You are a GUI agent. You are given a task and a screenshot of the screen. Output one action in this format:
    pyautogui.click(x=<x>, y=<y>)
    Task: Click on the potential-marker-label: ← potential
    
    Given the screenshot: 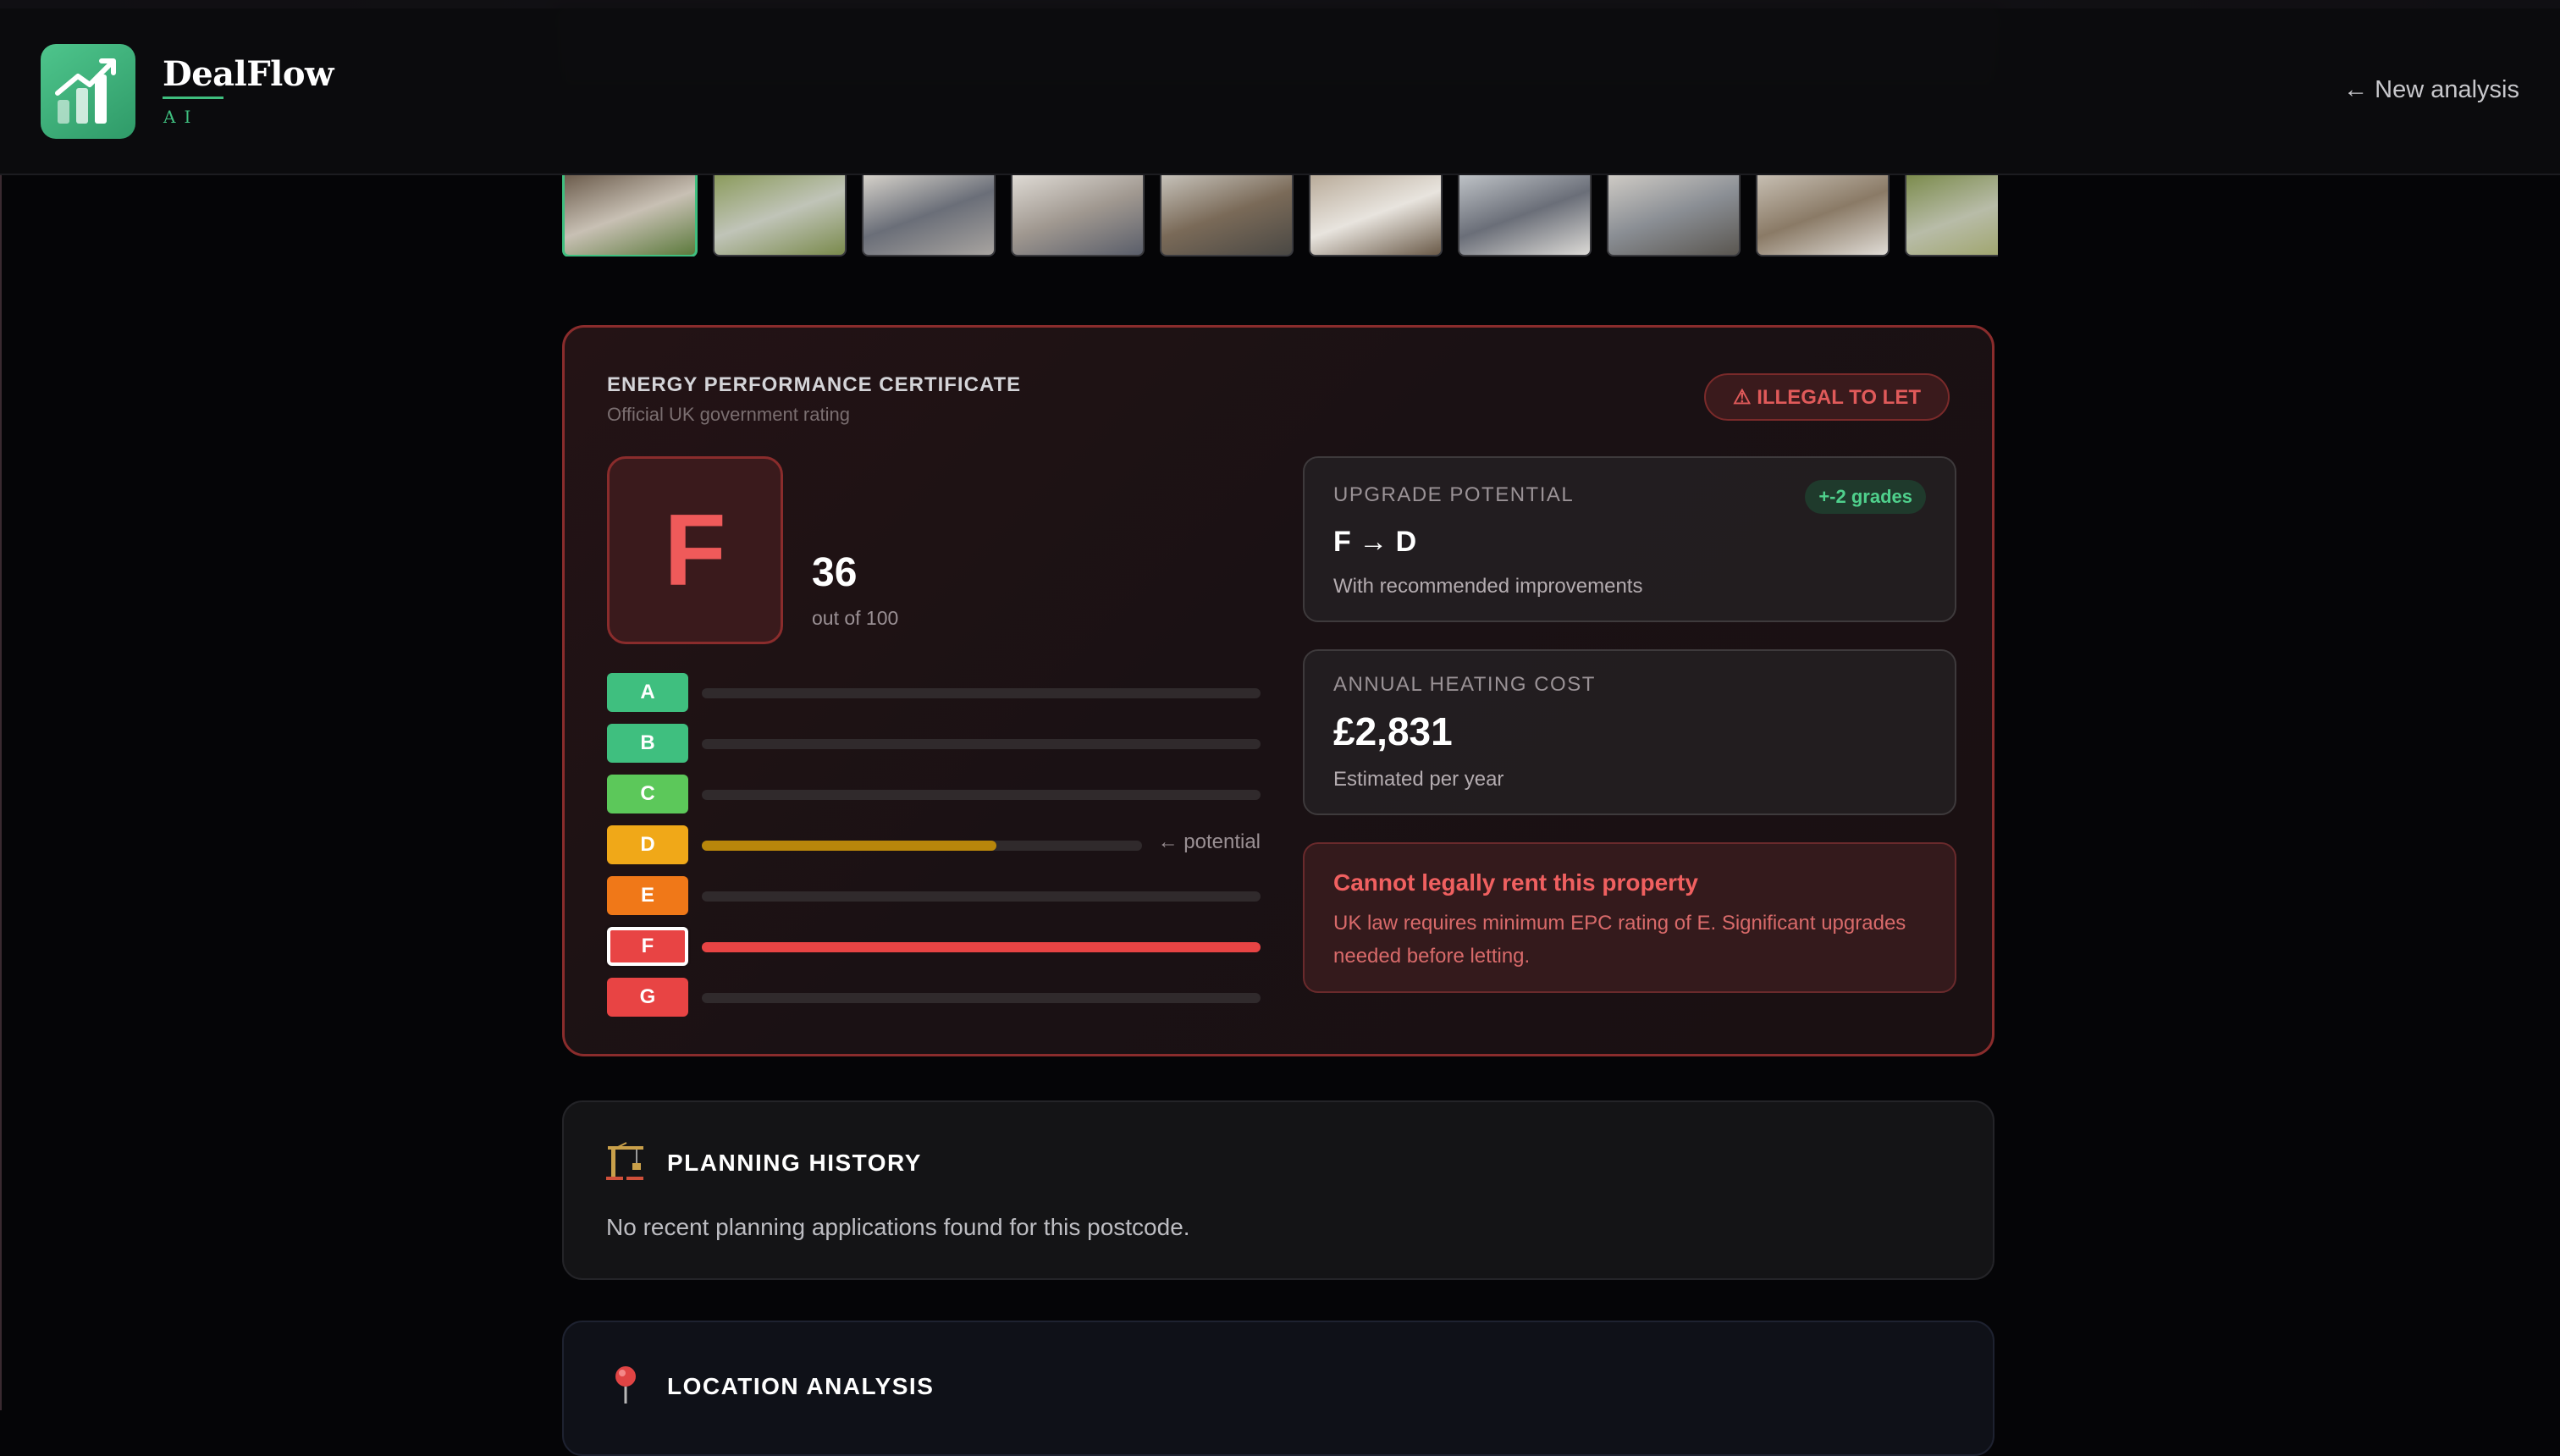 What is the action you would take?
    pyautogui.click(x=1209, y=841)
    